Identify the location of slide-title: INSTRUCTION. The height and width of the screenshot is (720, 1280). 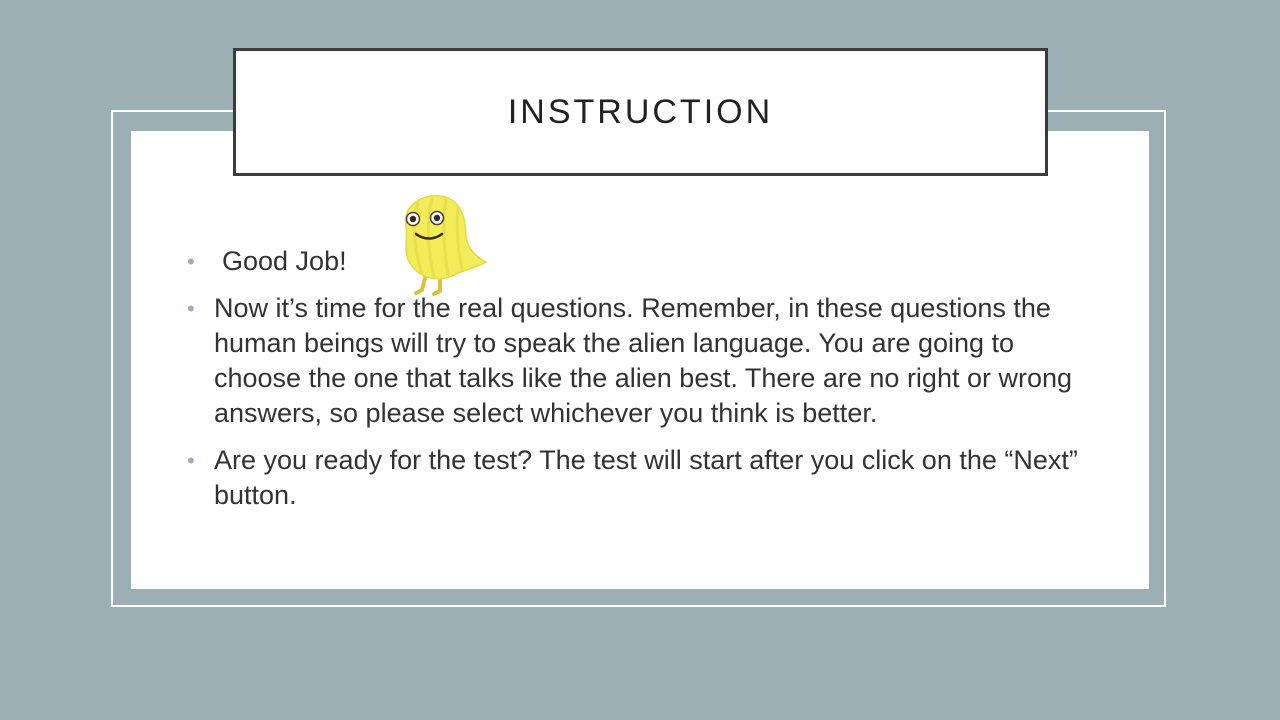
(640, 111).